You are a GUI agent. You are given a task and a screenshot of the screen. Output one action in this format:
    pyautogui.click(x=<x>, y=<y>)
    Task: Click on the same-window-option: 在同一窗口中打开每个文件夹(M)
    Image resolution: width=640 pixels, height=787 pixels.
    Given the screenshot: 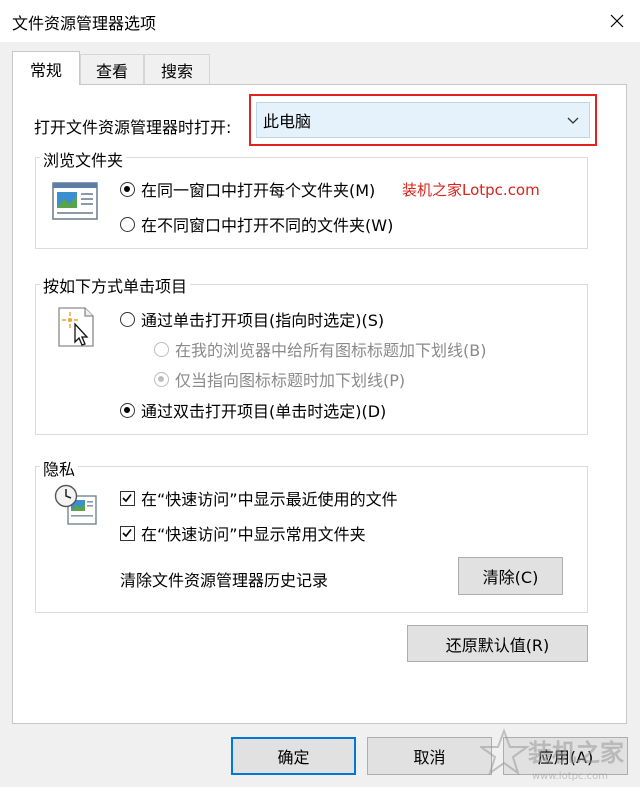 What is the action you would take?
    pyautogui.click(x=247, y=189)
    